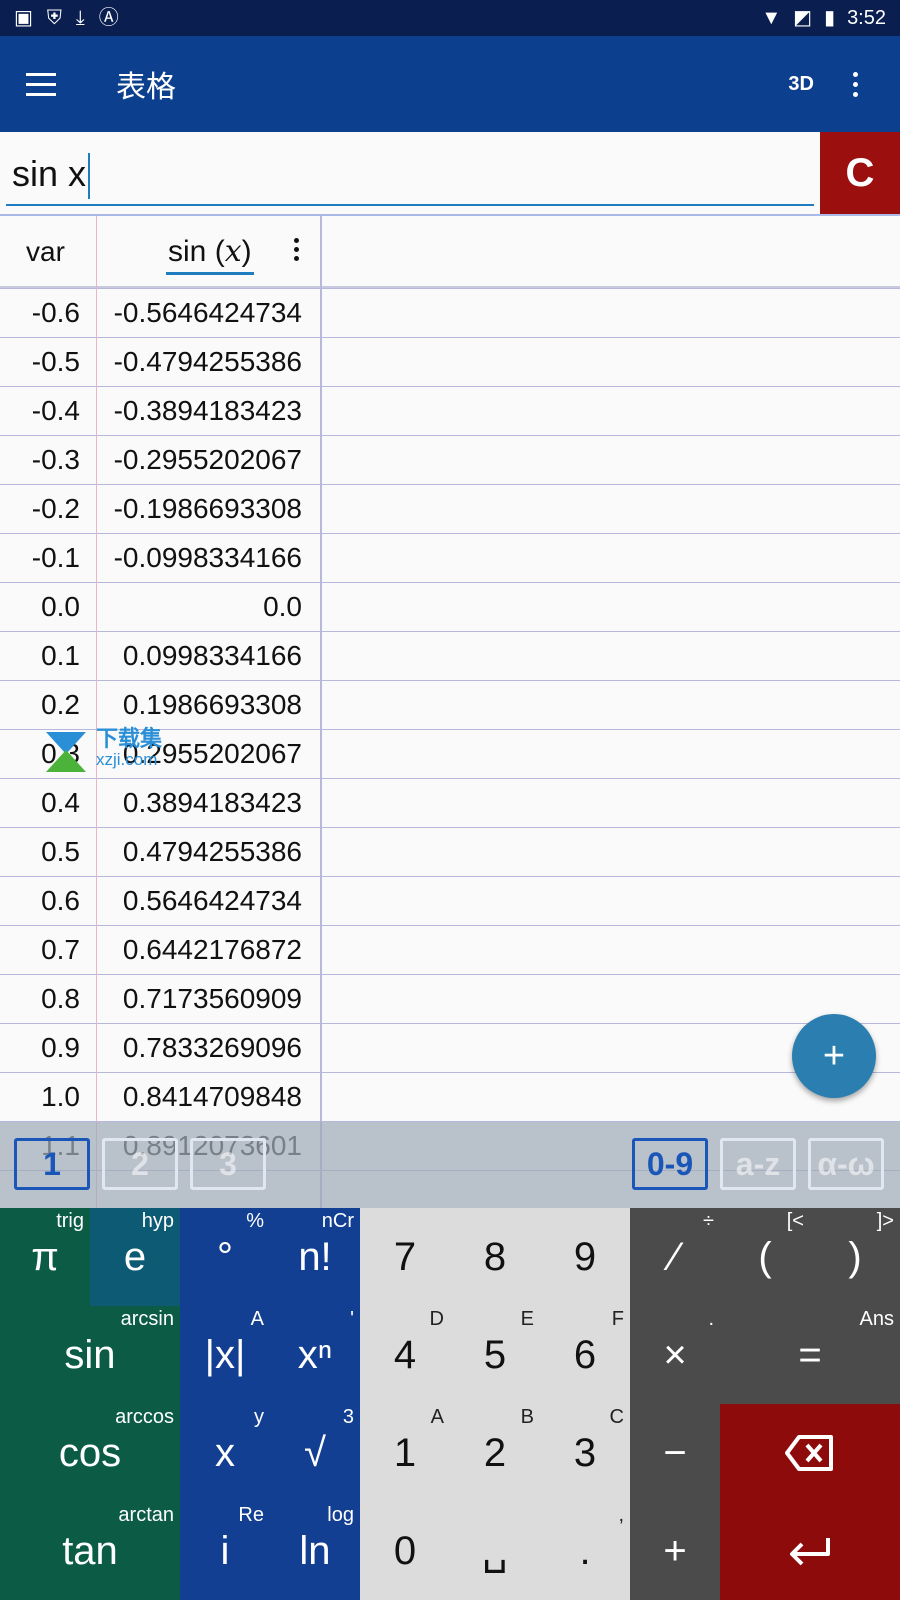  What do you see at coordinates (450, 852) in the screenshot?
I see `table-row: 0.5 0.4794255386` at bounding box center [450, 852].